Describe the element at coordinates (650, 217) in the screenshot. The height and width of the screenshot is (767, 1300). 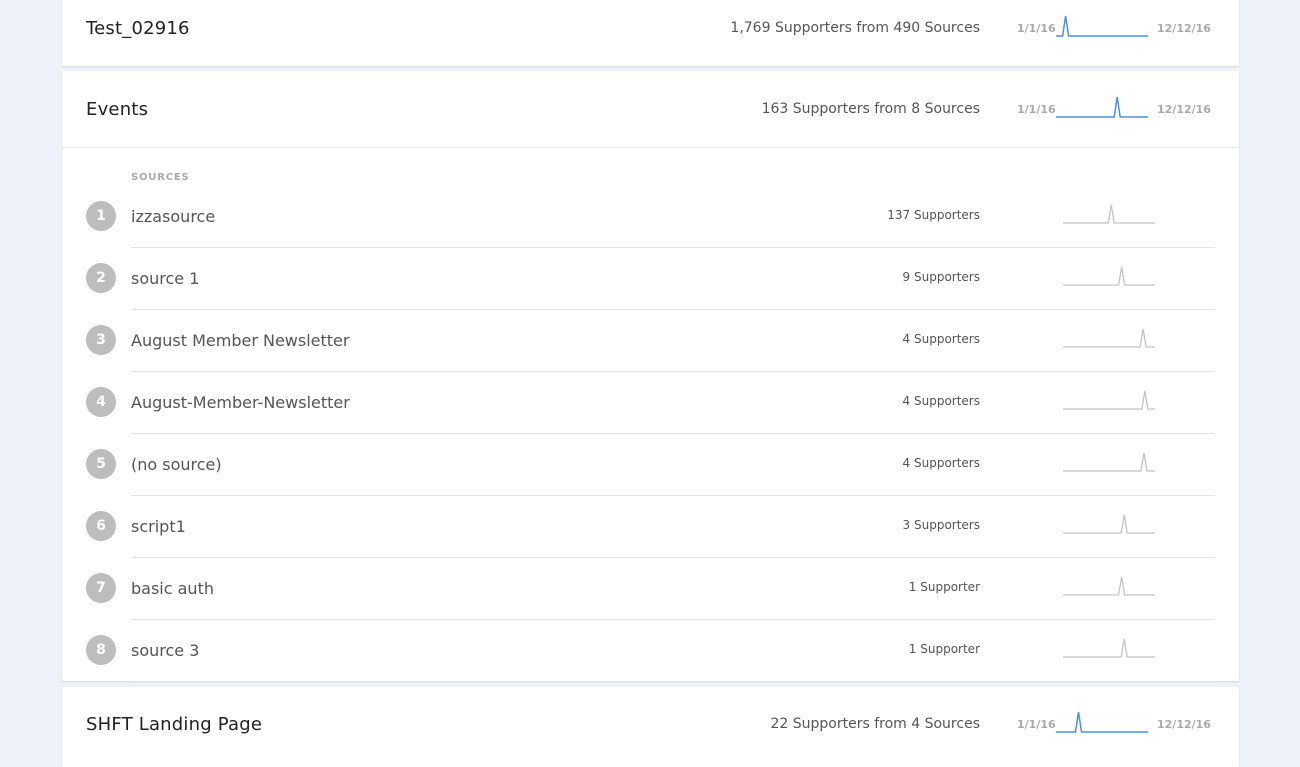
I see `source-row: 1 izzasource 137 Supporters` at that location.